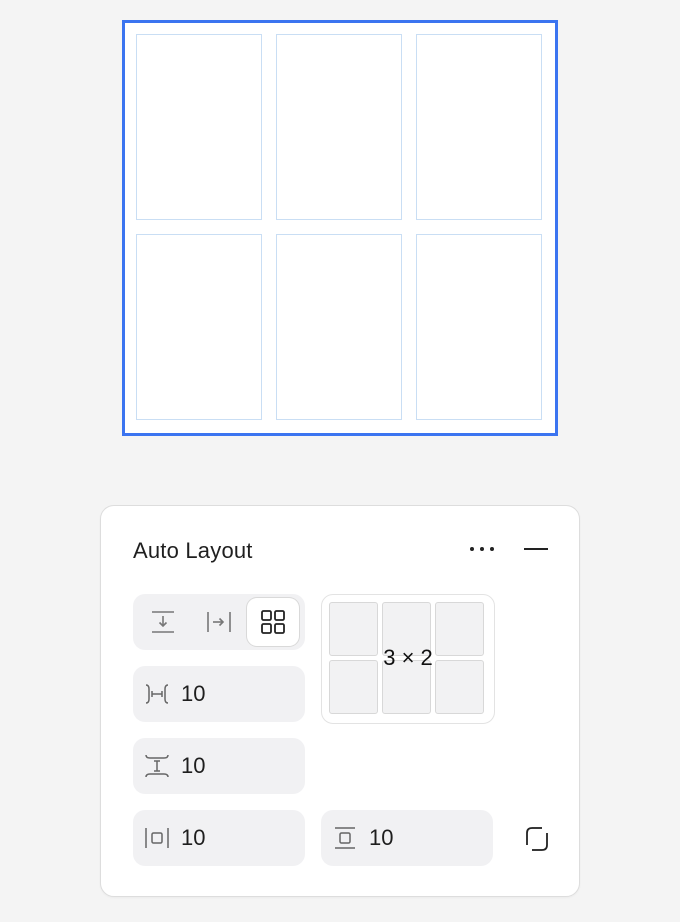 This screenshot has height=922, width=680. I want to click on collapse-button, so click(536, 549).